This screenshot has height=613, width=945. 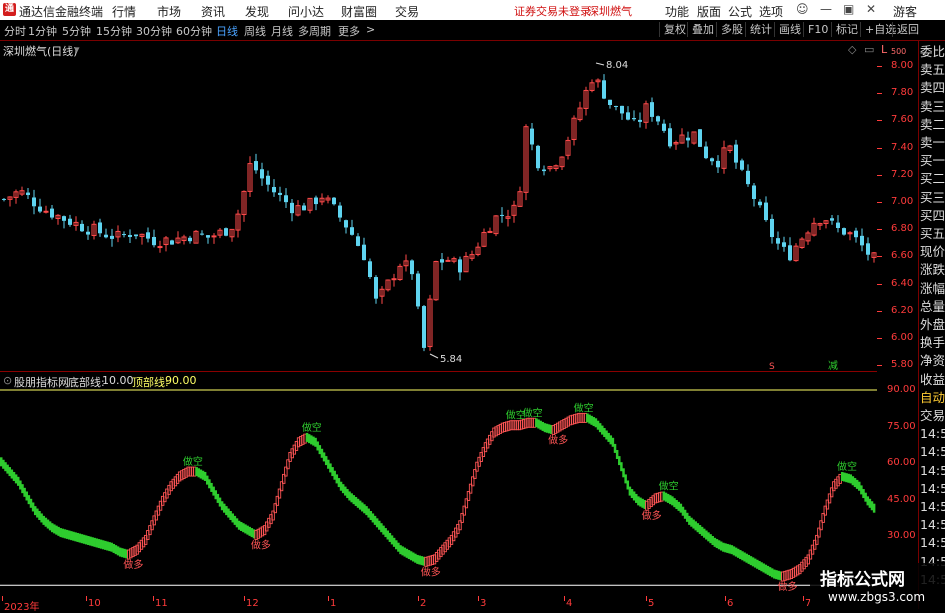 I want to click on date-axis-label: 2, so click(x=423, y=603).